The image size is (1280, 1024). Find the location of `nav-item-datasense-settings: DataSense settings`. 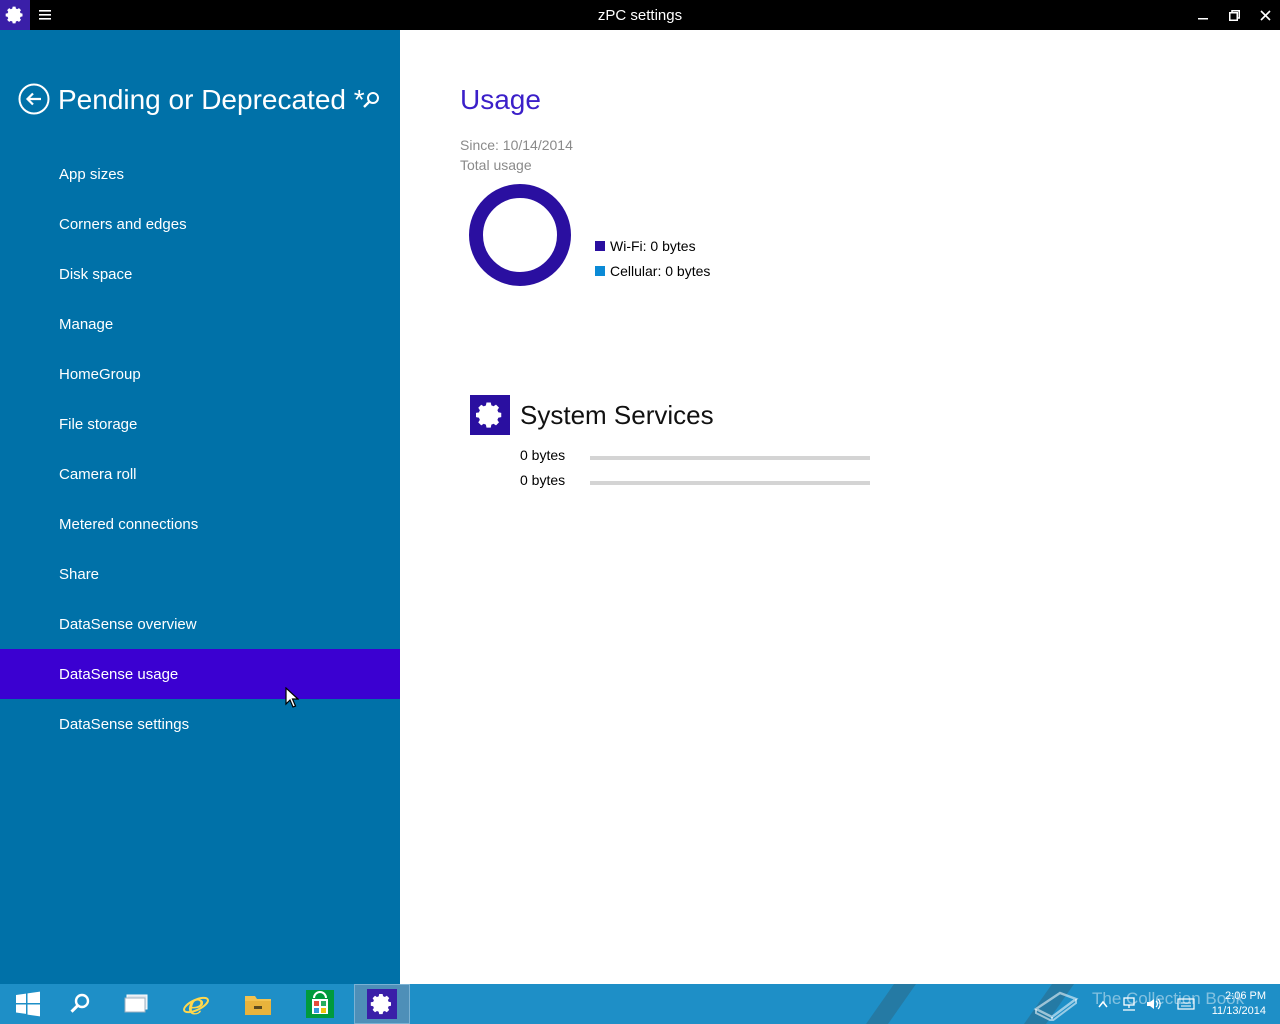

nav-item-datasense-settings: DataSense settings is located at coordinates (200, 724).